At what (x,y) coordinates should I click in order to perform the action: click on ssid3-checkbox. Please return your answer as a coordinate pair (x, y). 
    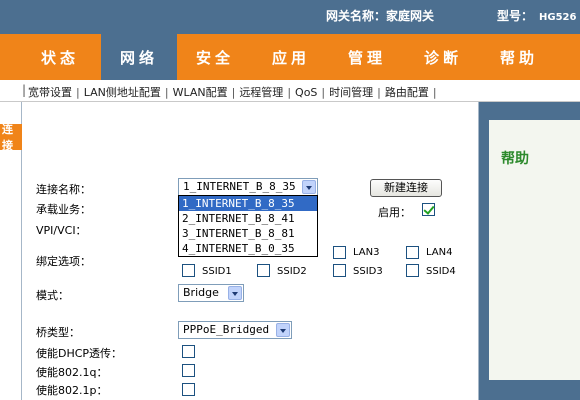
    Looking at the image, I should click on (339, 270).